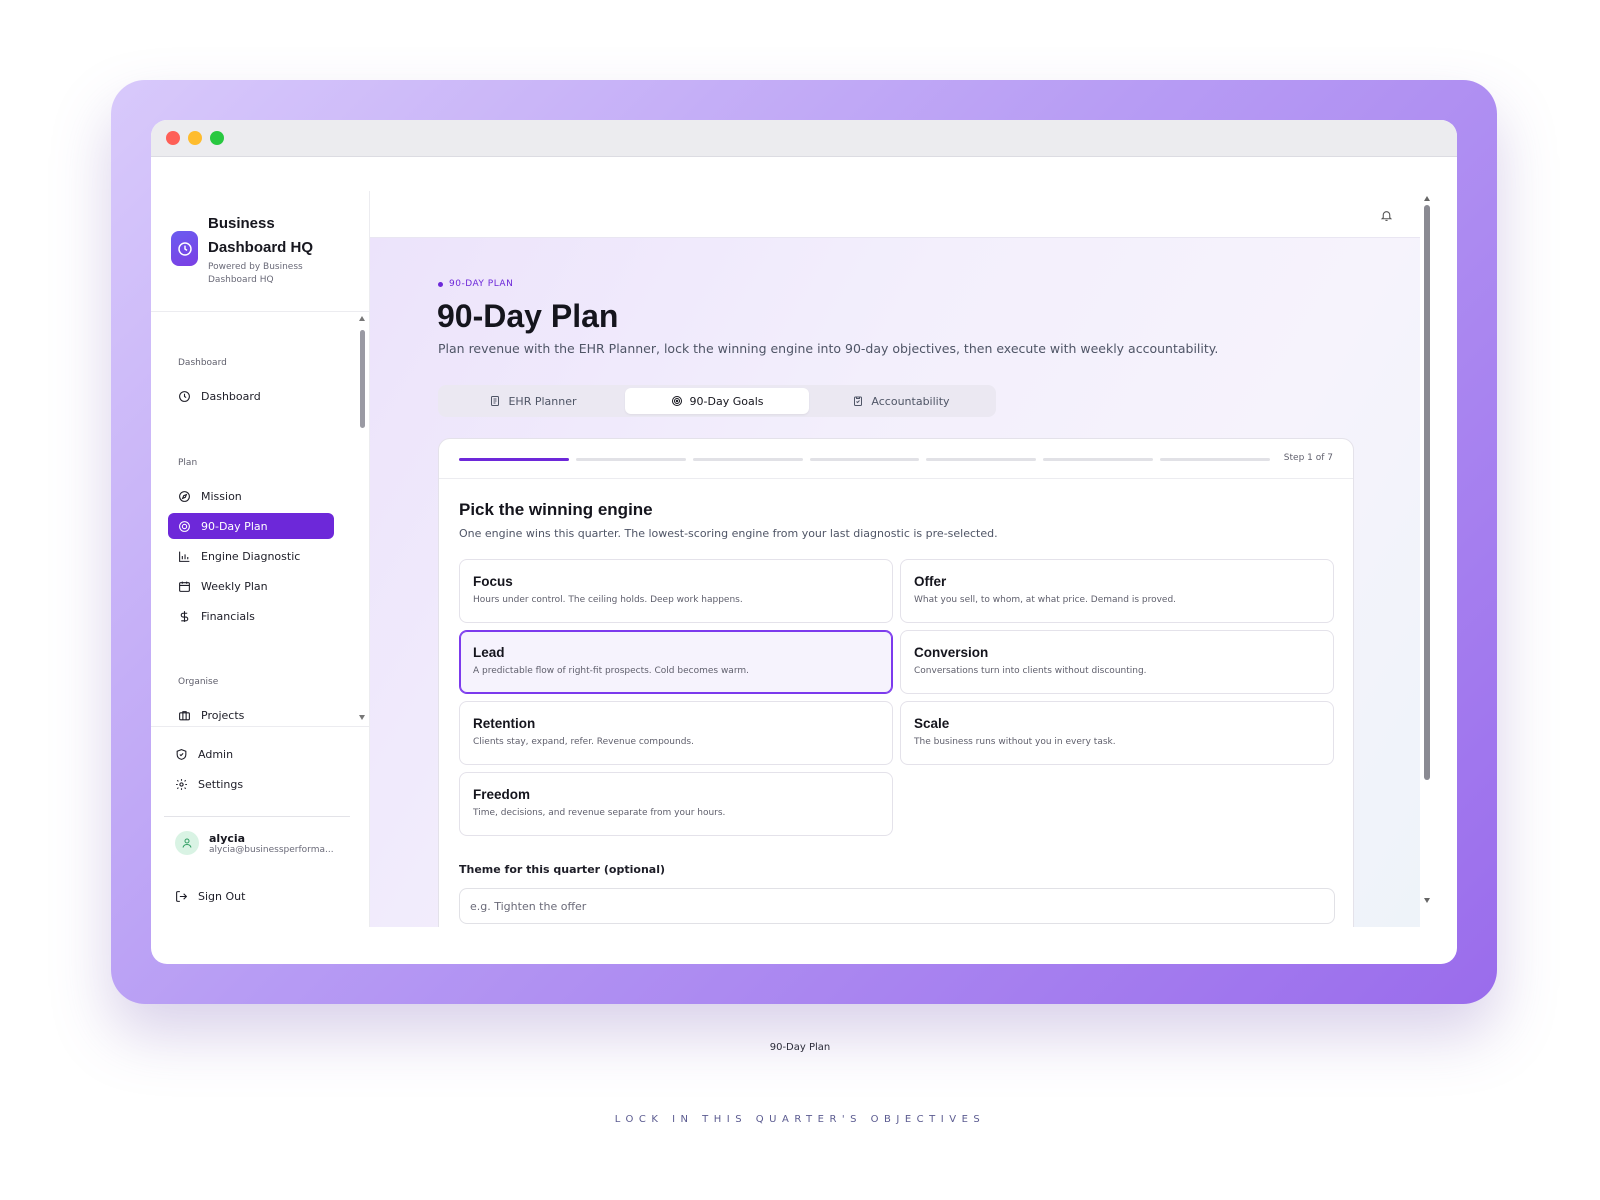 The width and height of the screenshot is (1600, 1200). What do you see at coordinates (173, 138) in the screenshot?
I see `close-window-button` at bounding box center [173, 138].